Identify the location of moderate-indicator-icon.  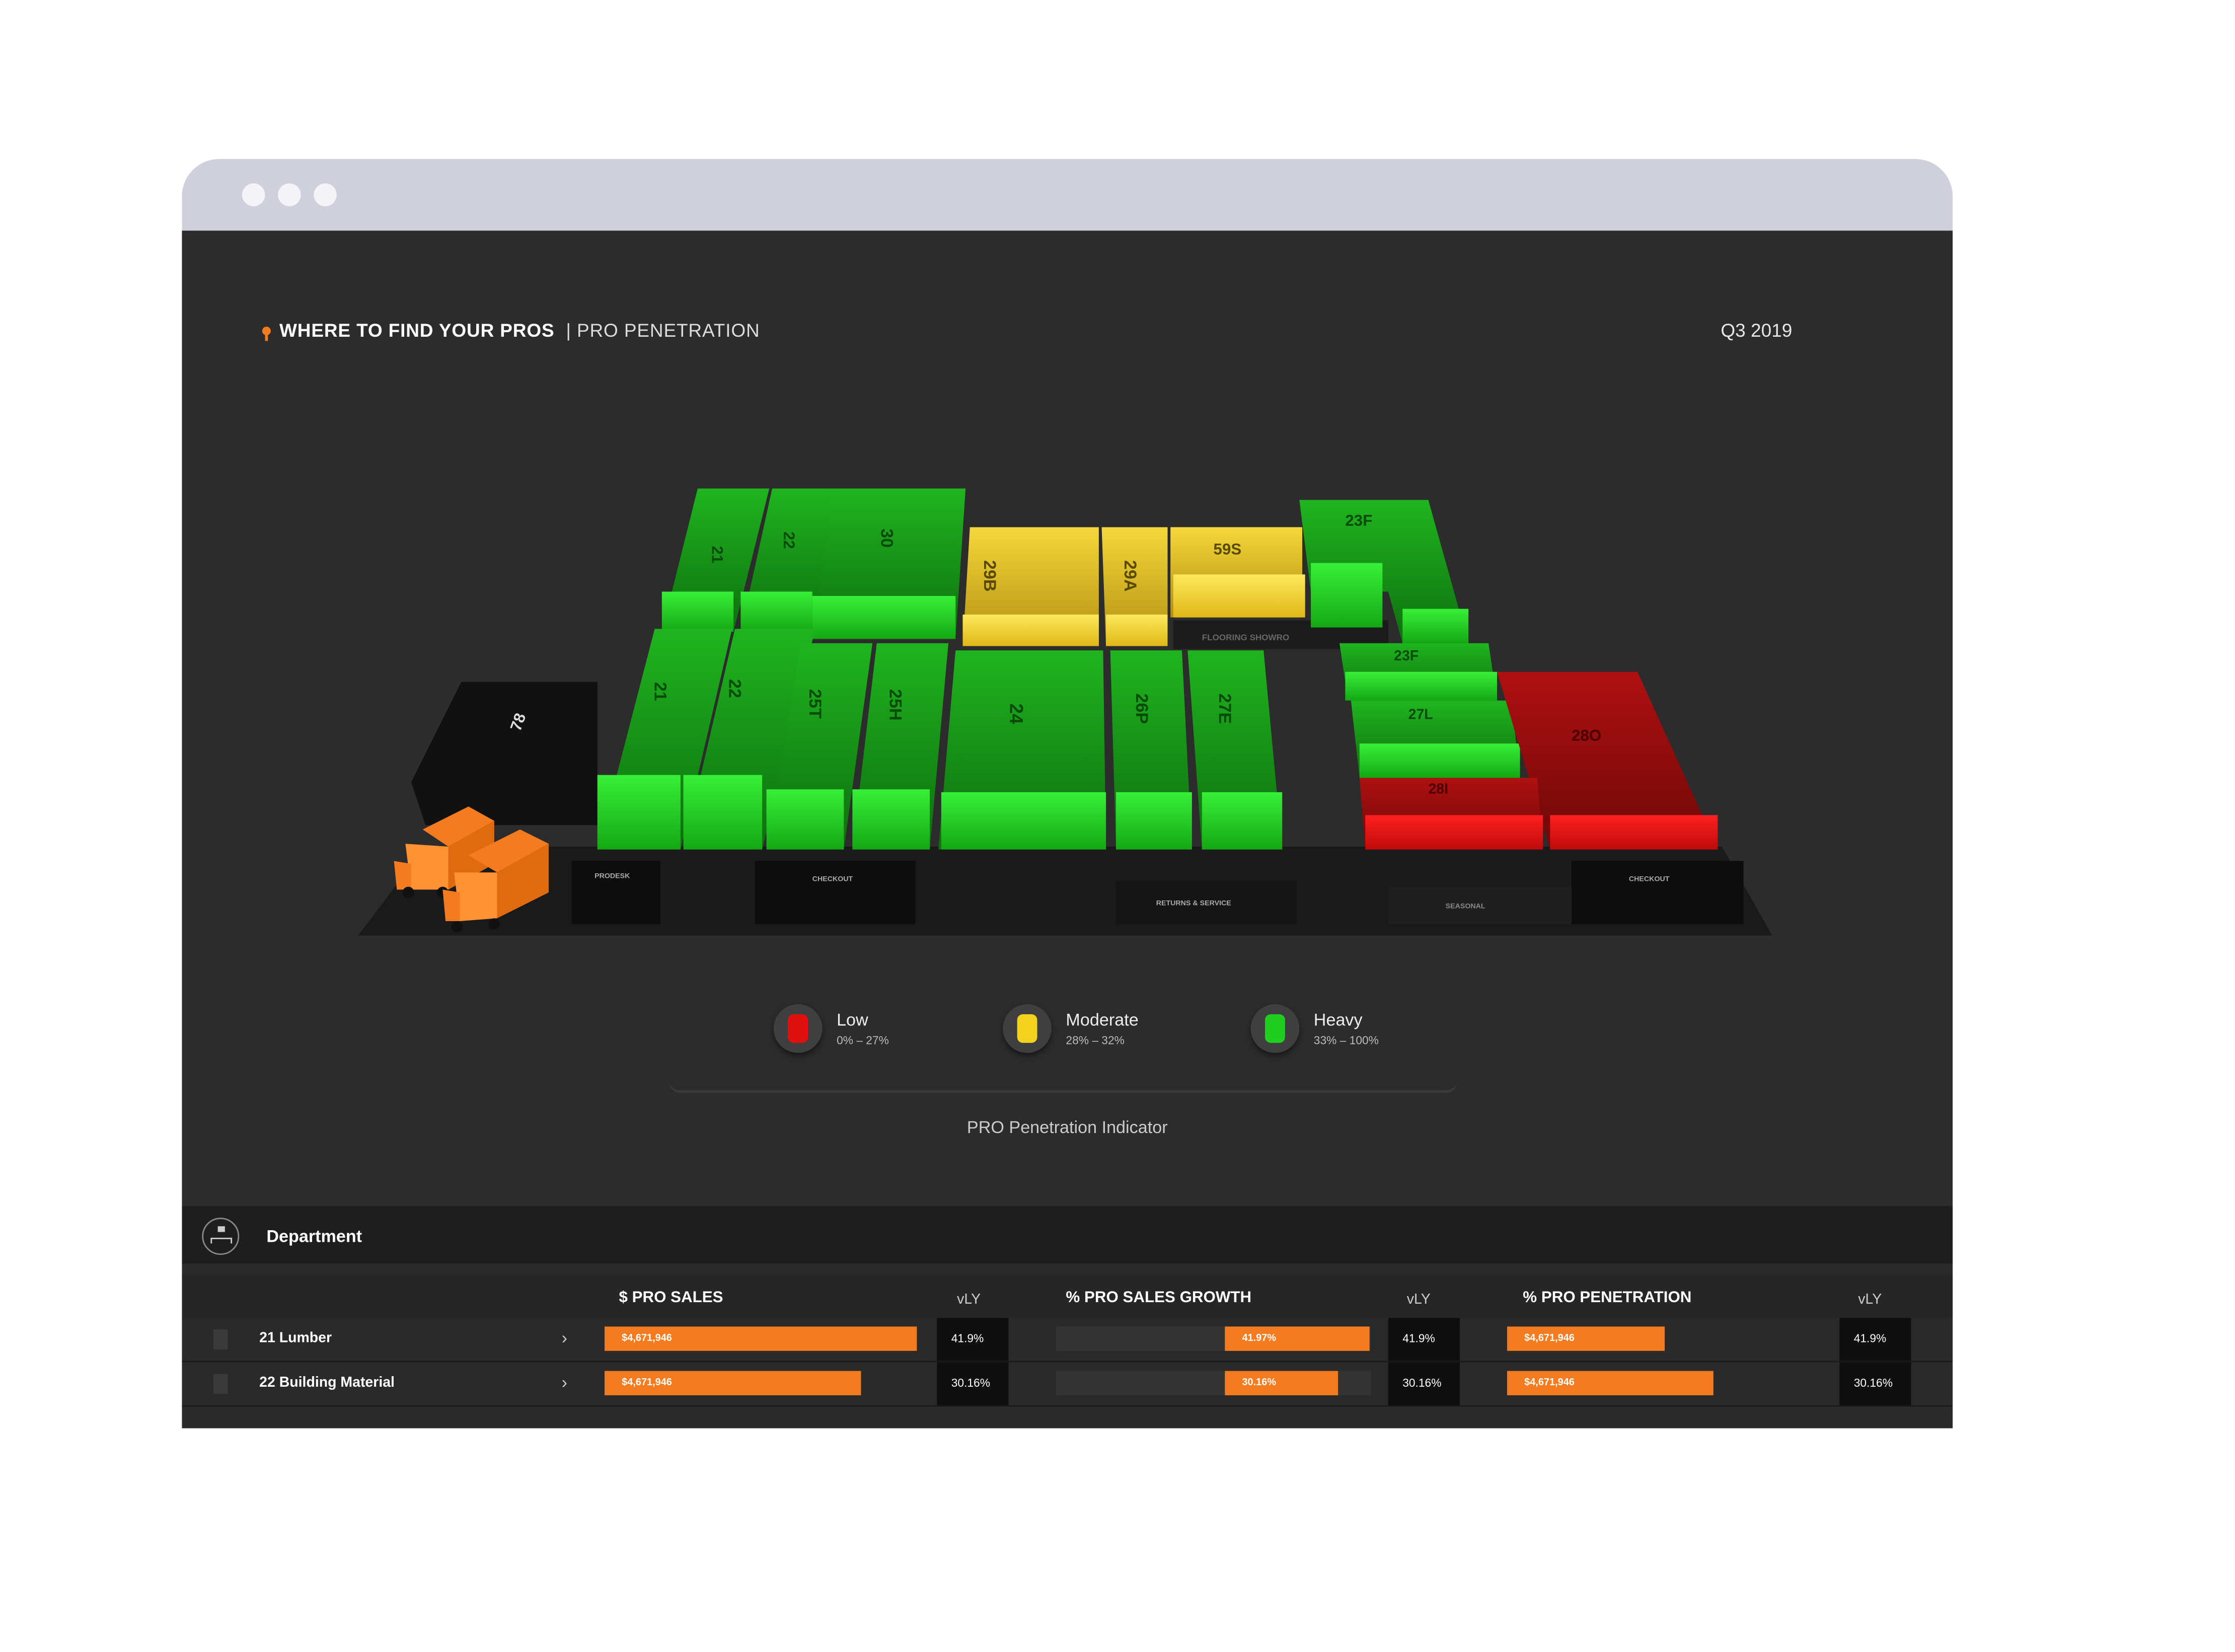
(1027, 1028).